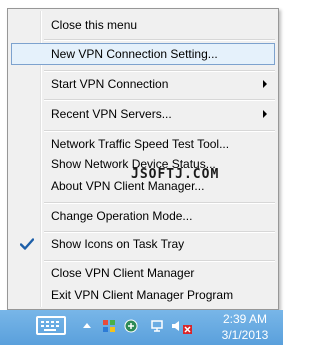 The height and width of the screenshot is (345, 320). I want to click on menu-item-show-icons-on-task-tray: Show Icons on Task Tray, so click(143, 244).